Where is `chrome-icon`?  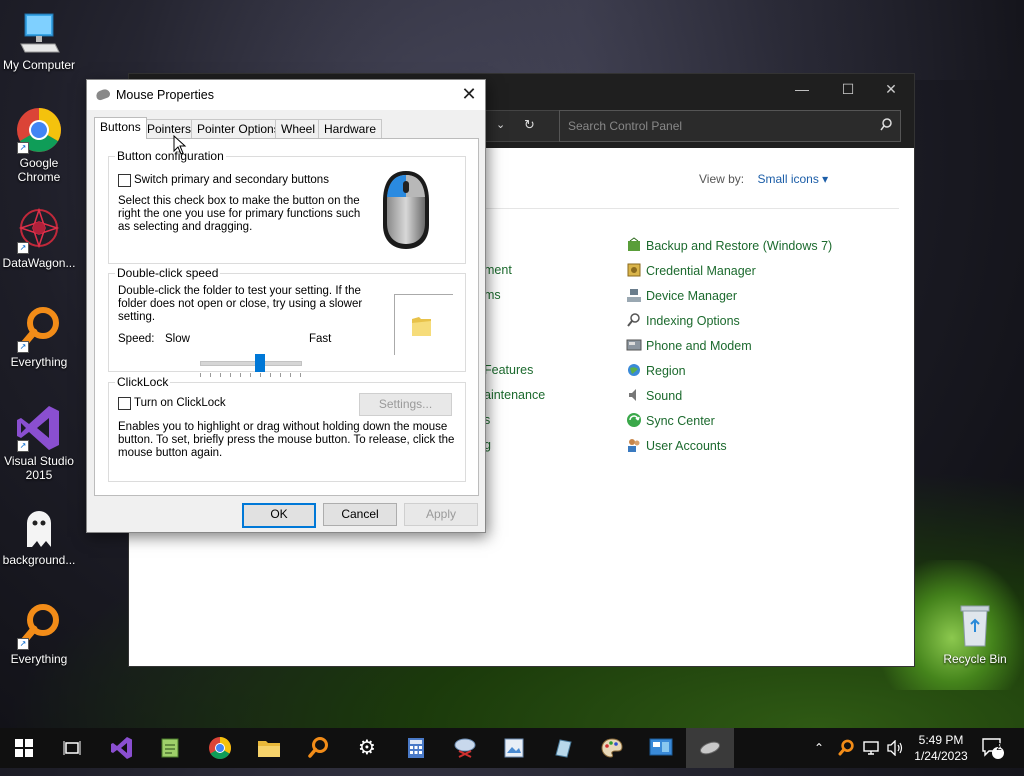
chrome-icon is located at coordinates (220, 748).